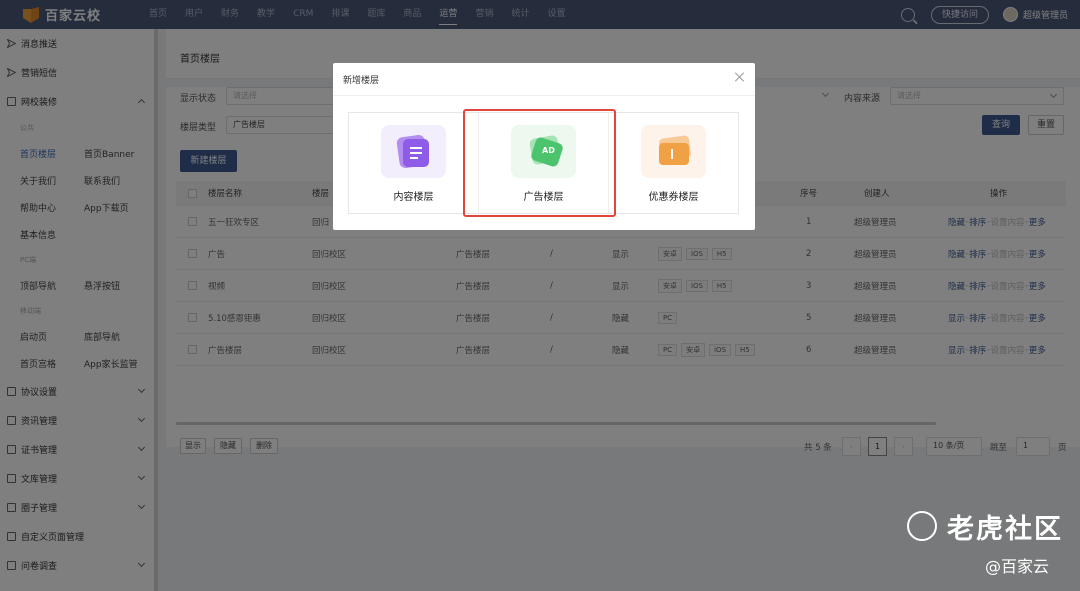 The width and height of the screenshot is (1080, 591). What do you see at coordinates (740, 77) in the screenshot?
I see `close-icon` at bounding box center [740, 77].